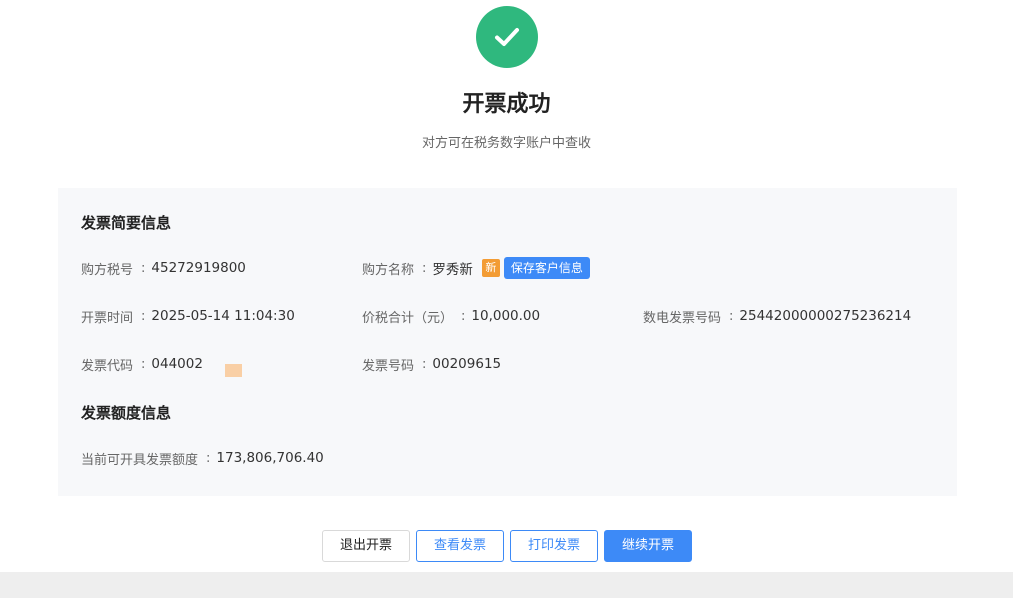 The image size is (1013, 598). What do you see at coordinates (554, 546) in the screenshot?
I see `print-invoice-button: 打印发票` at bounding box center [554, 546].